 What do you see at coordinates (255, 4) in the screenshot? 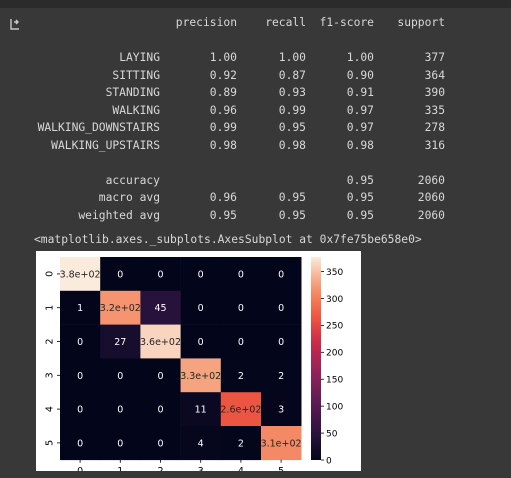
I see `top-strip` at bounding box center [255, 4].